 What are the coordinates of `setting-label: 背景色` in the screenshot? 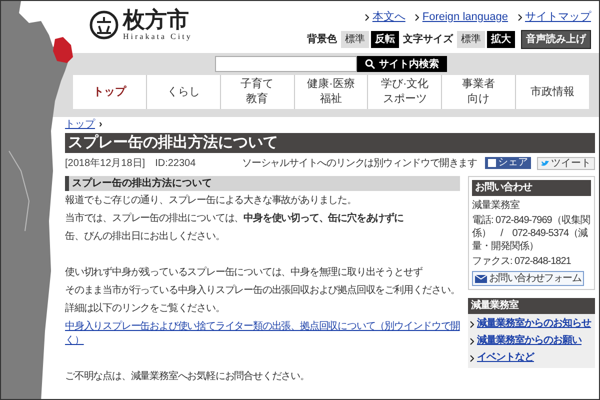 It's located at (322, 39).